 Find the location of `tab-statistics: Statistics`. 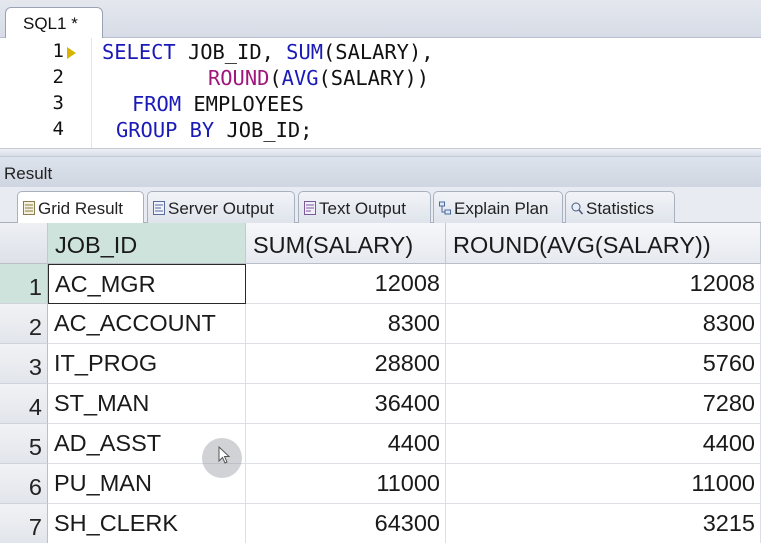

tab-statistics: Statistics is located at coordinates (620, 207).